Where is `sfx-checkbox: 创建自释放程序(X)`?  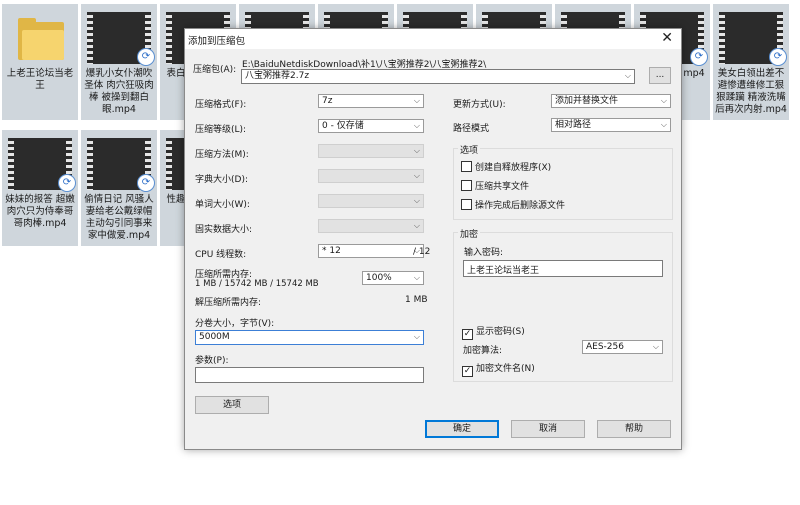 sfx-checkbox: 创建自释放程序(X) is located at coordinates (506, 166).